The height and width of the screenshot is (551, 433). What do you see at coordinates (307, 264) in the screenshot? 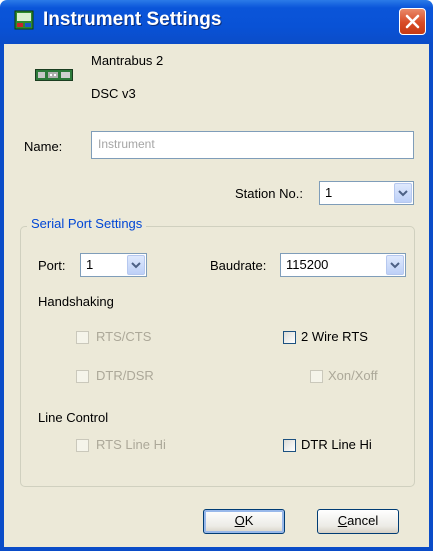
I see `baudrate-value: 115200` at bounding box center [307, 264].